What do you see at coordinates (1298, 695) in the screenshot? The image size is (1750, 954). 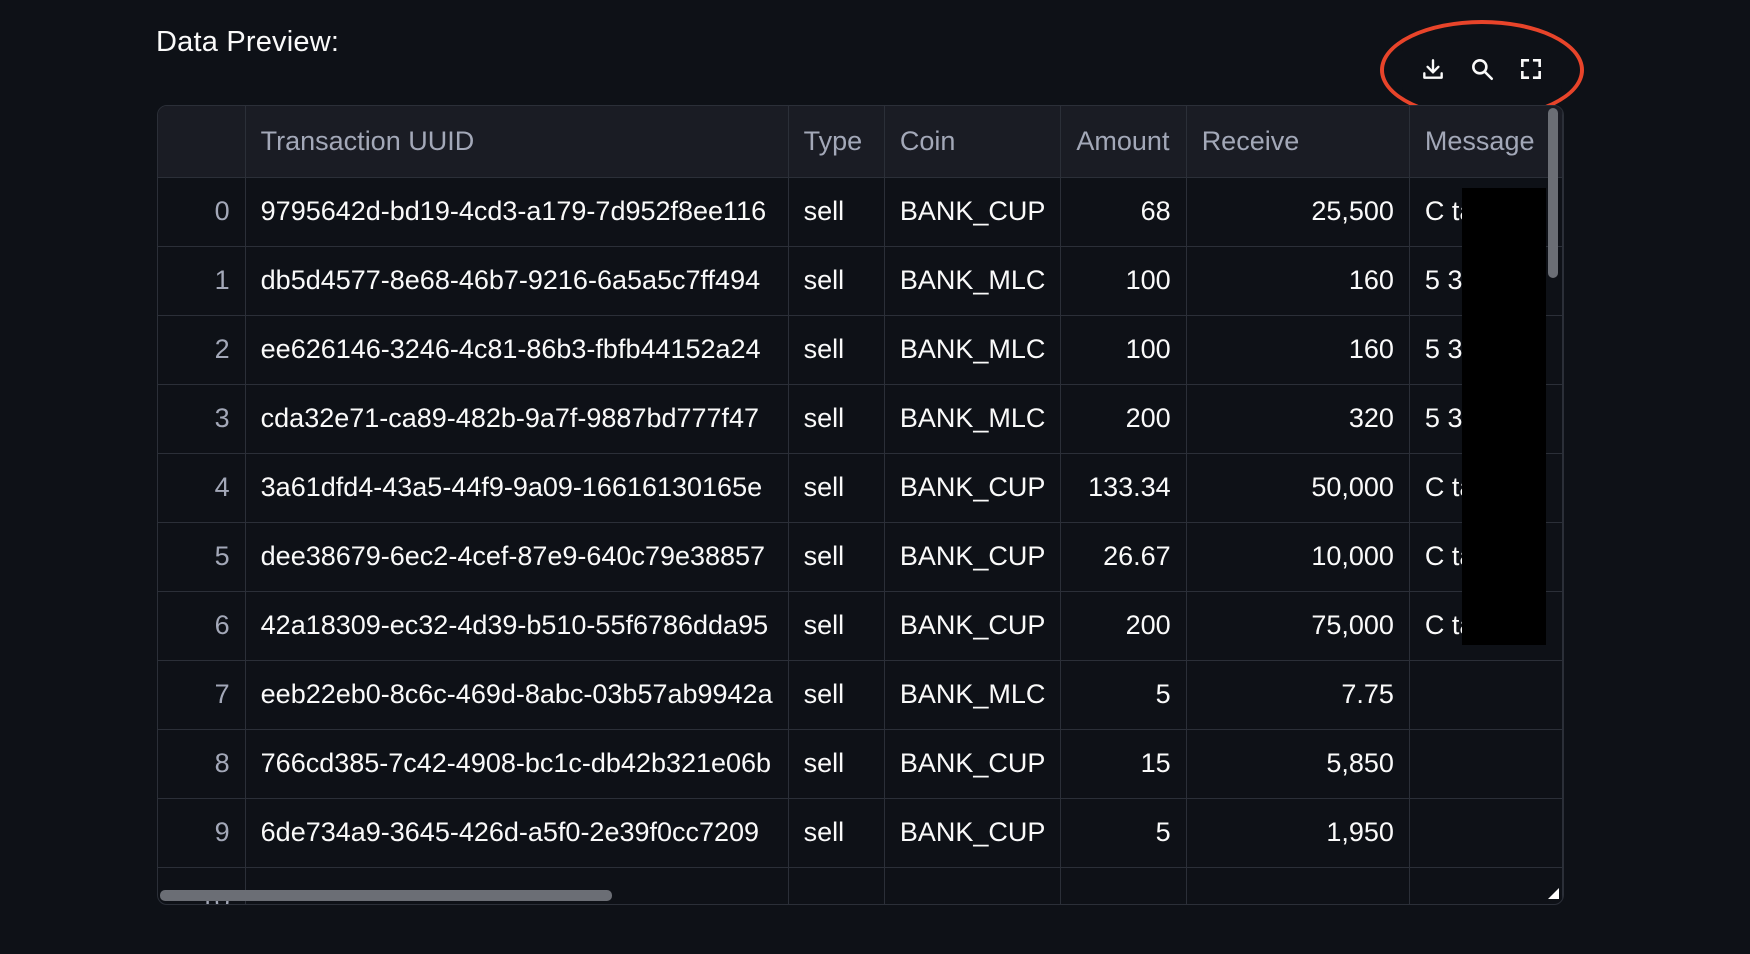 I see `cell-receive: 7.75` at bounding box center [1298, 695].